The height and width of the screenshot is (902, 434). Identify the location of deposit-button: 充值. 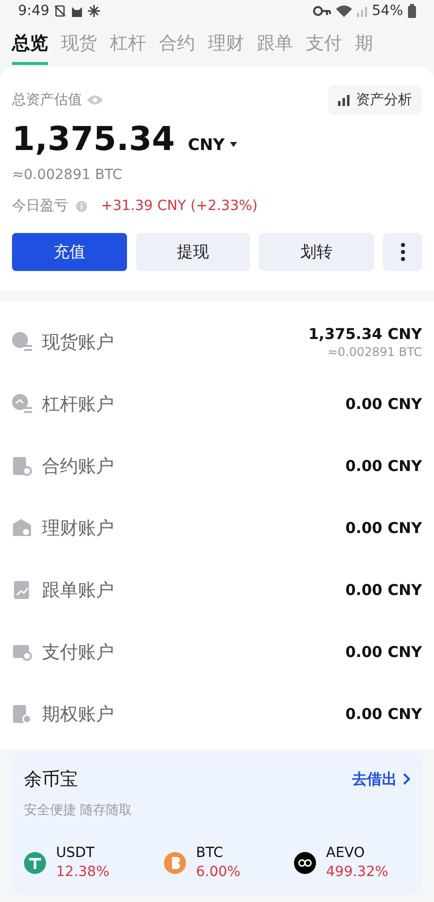
(69, 252).